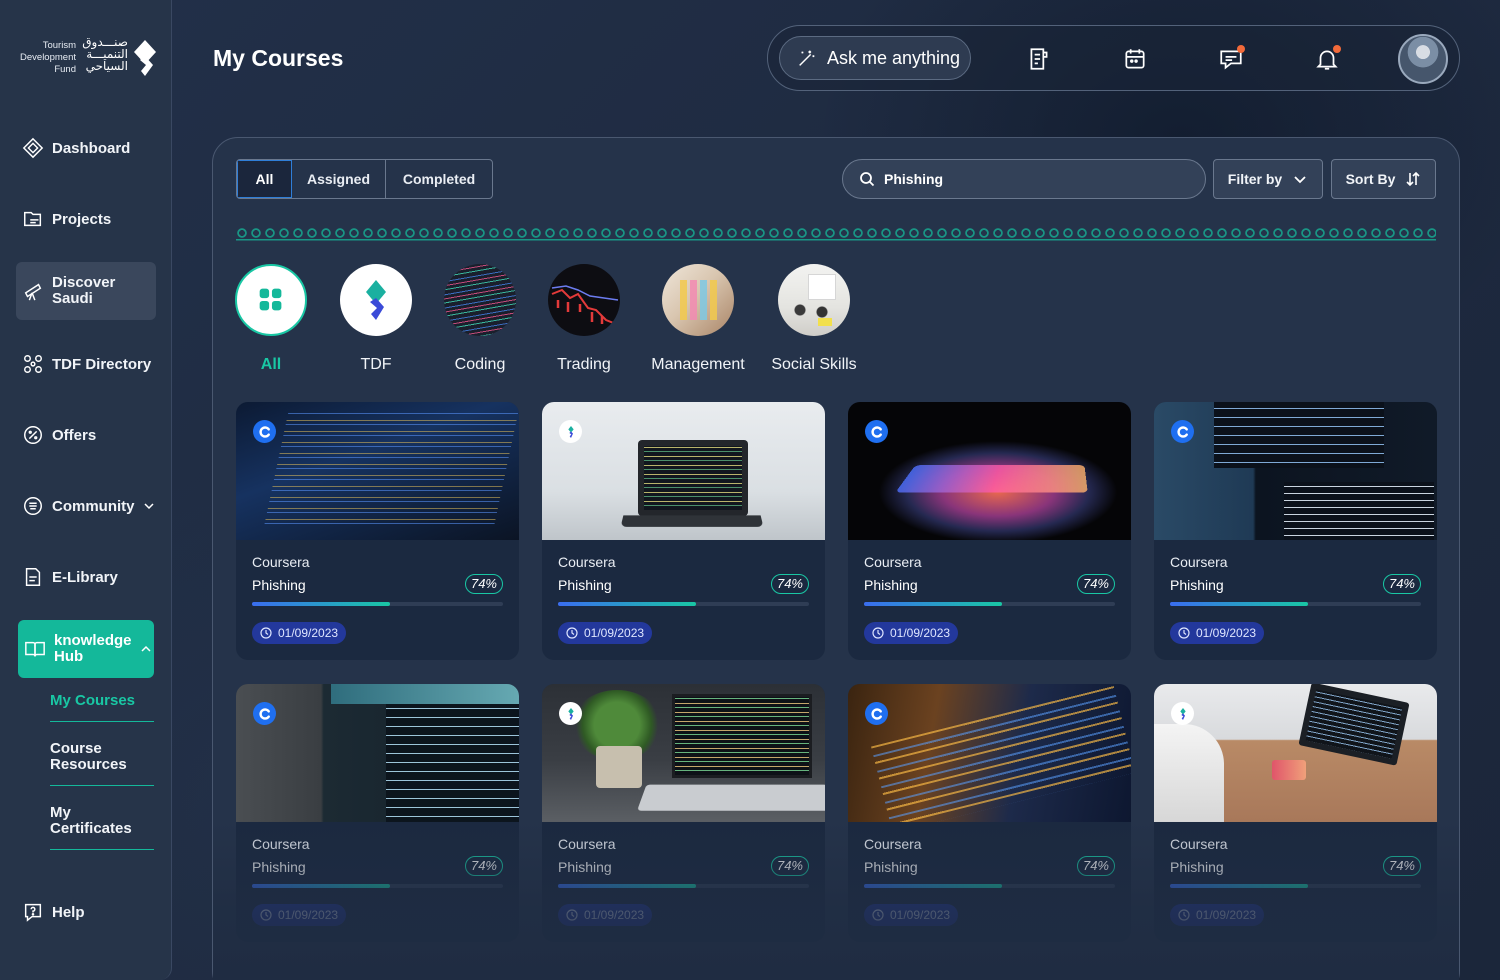 The width and height of the screenshot is (1500, 980). Describe the element at coordinates (86, 148) in the screenshot. I see `sidebar-item-dashboard: Dashboard` at that location.